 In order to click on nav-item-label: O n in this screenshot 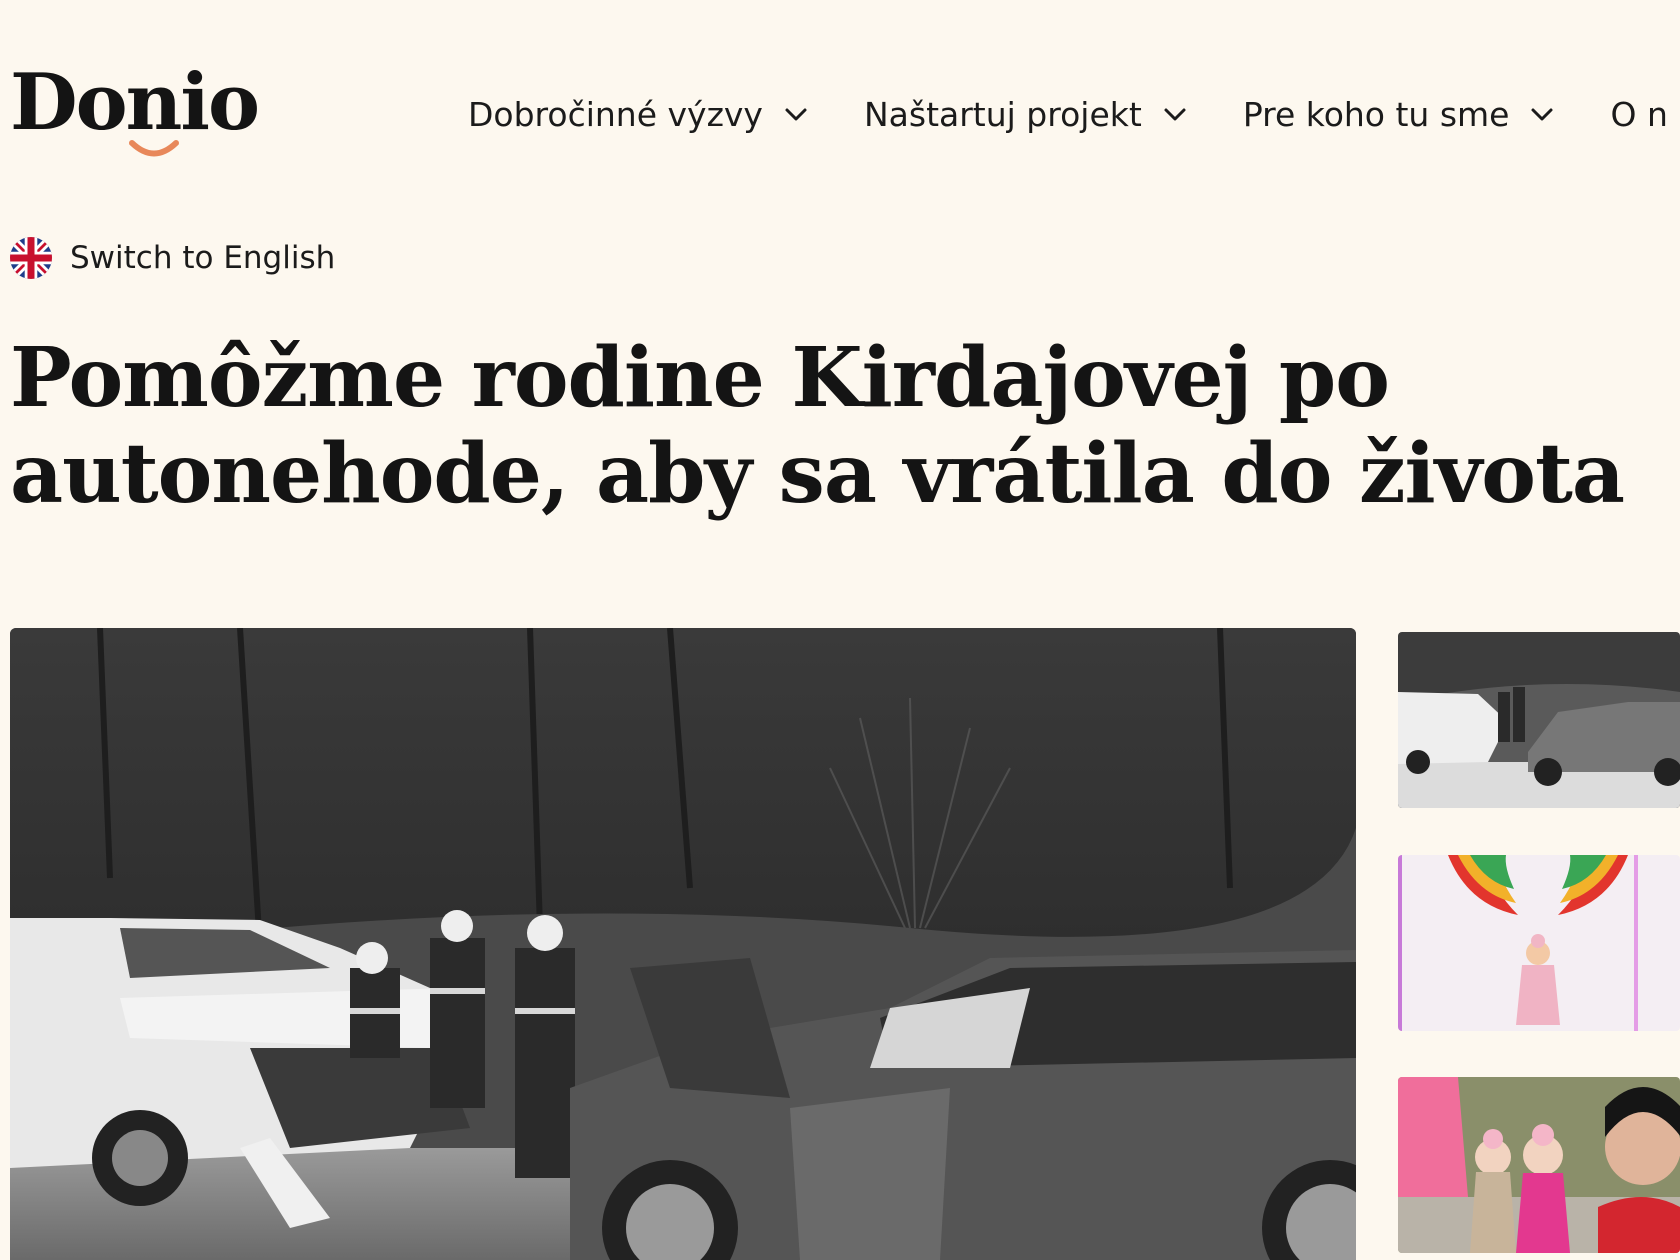, I will do `click(1639, 114)`.